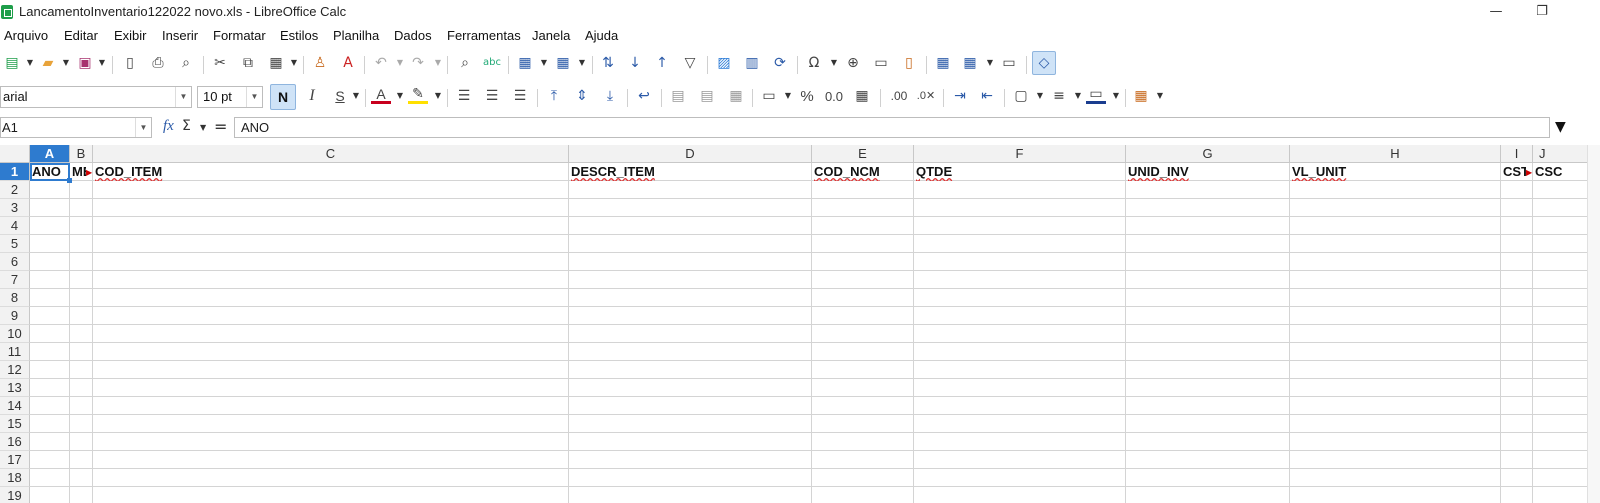 Image resolution: width=1600 pixels, height=503 pixels. Describe the element at coordinates (863, 172) in the screenshot. I see `cell-e1: COD_NCM` at that location.